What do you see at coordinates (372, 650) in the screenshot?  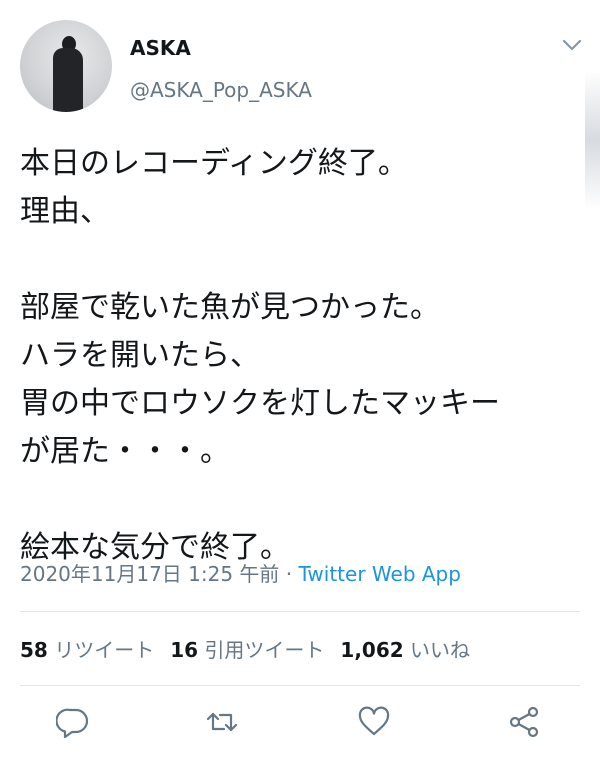 I see `likes-count: 1,062` at bounding box center [372, 650].